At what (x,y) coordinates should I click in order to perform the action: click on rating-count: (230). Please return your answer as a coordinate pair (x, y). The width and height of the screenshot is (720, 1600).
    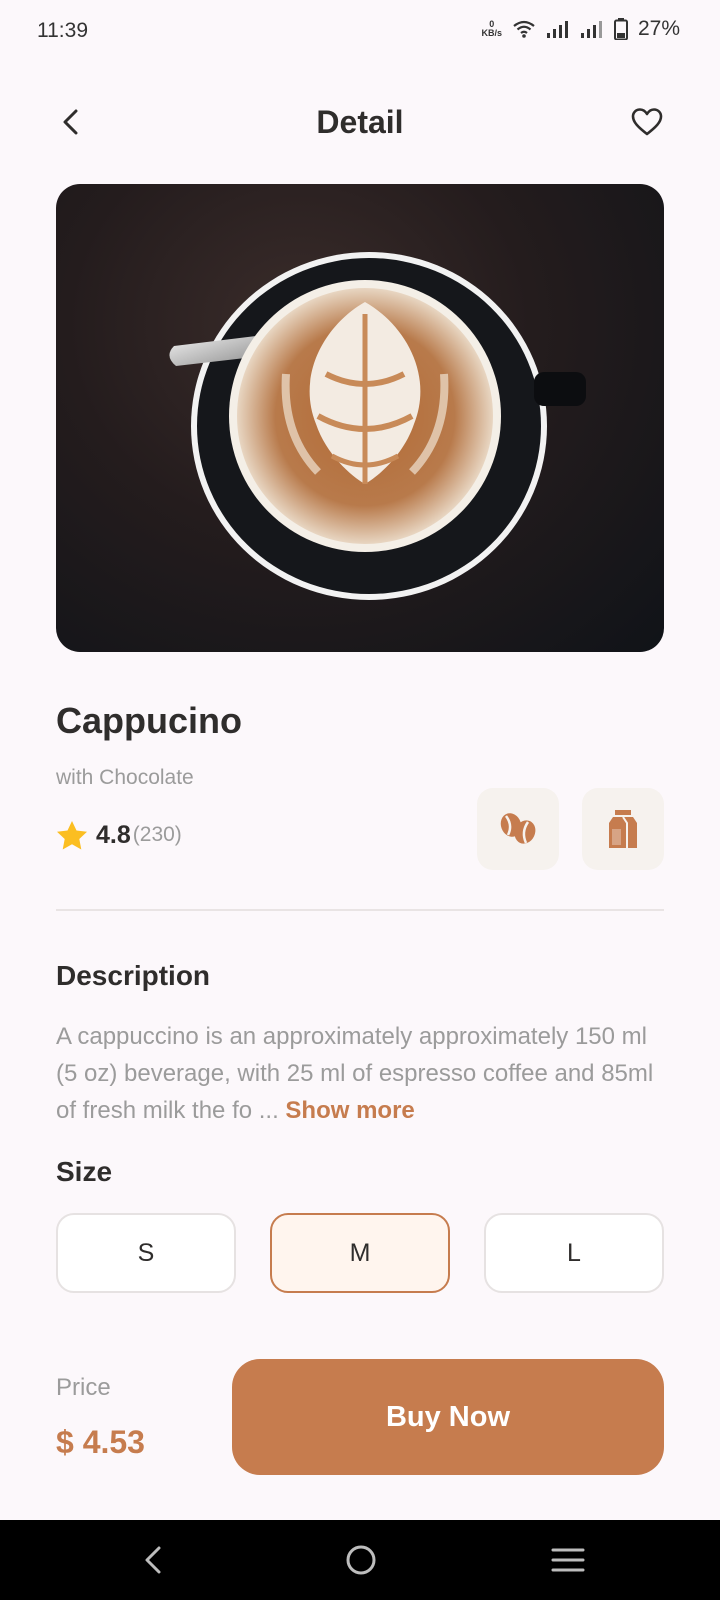
    Looking at the image, I should click on (157, 834).